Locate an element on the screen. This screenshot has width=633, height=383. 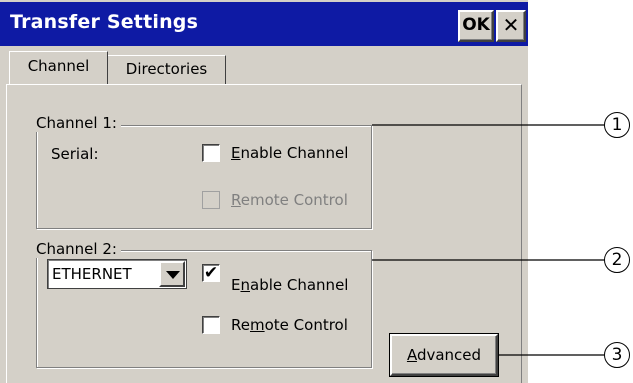
callout-2: 2 is located at coordinates (617, 260).